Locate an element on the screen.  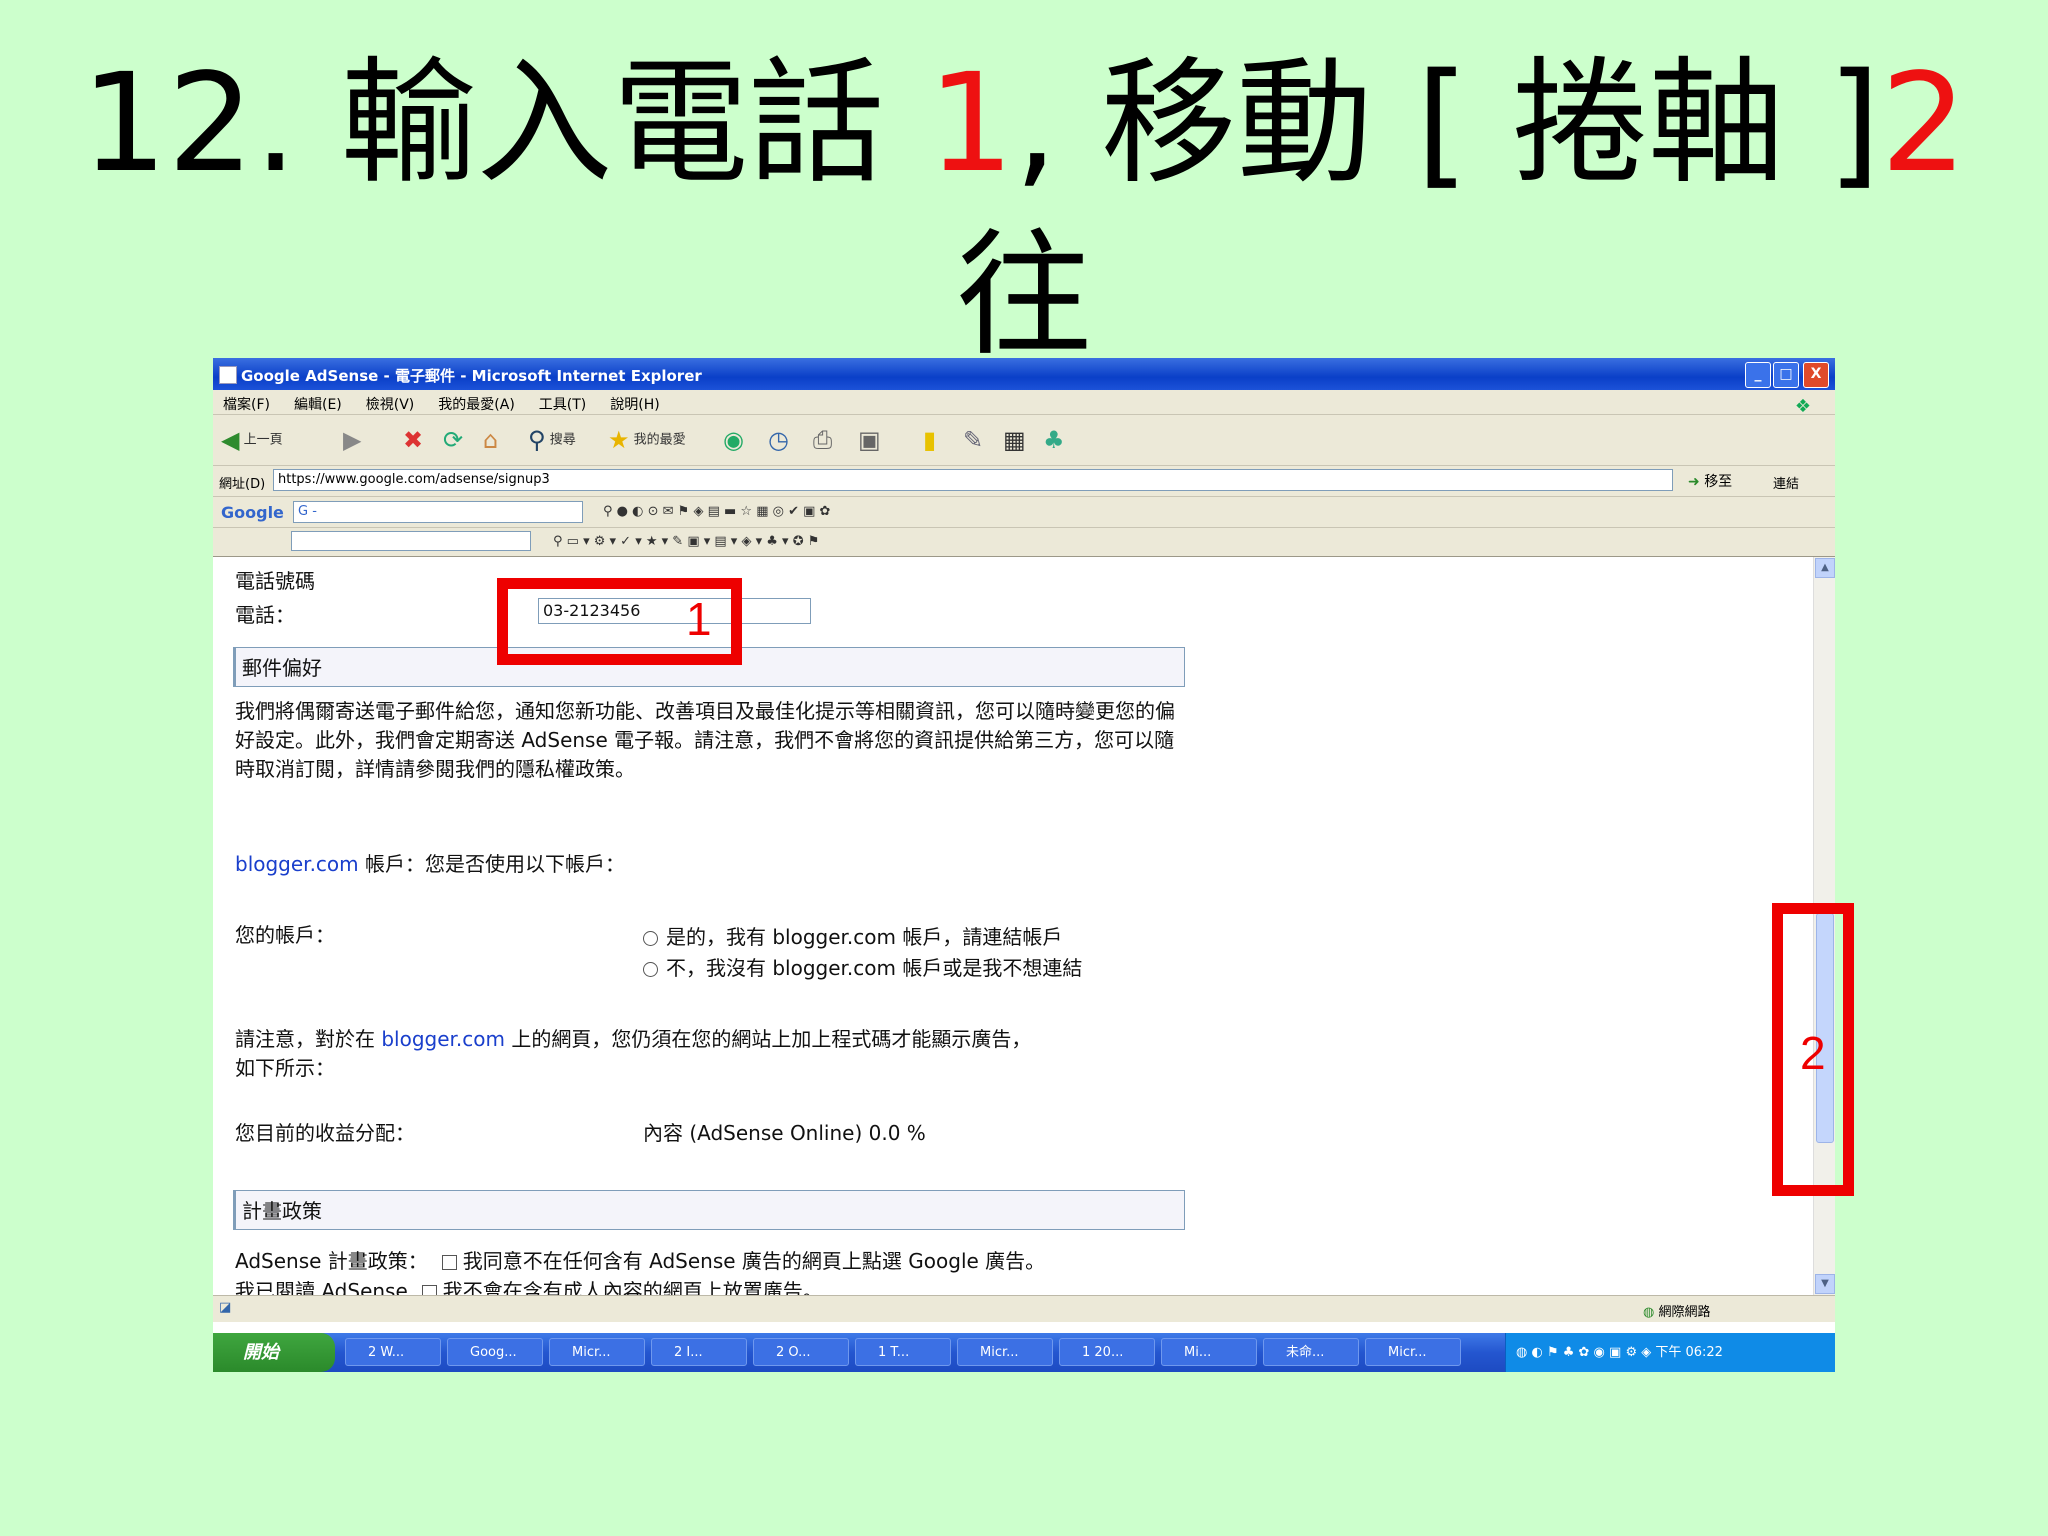
refresh-icon: ⟳ is located at coordinates (453, 440).